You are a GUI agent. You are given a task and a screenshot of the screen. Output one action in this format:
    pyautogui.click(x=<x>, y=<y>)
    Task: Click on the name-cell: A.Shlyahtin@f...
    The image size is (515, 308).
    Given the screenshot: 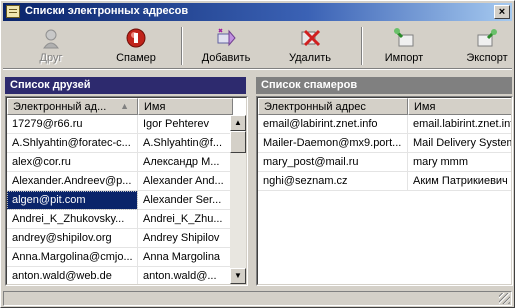 What is the action you would take?
    pyautogui.click(x=185, y=143)
    